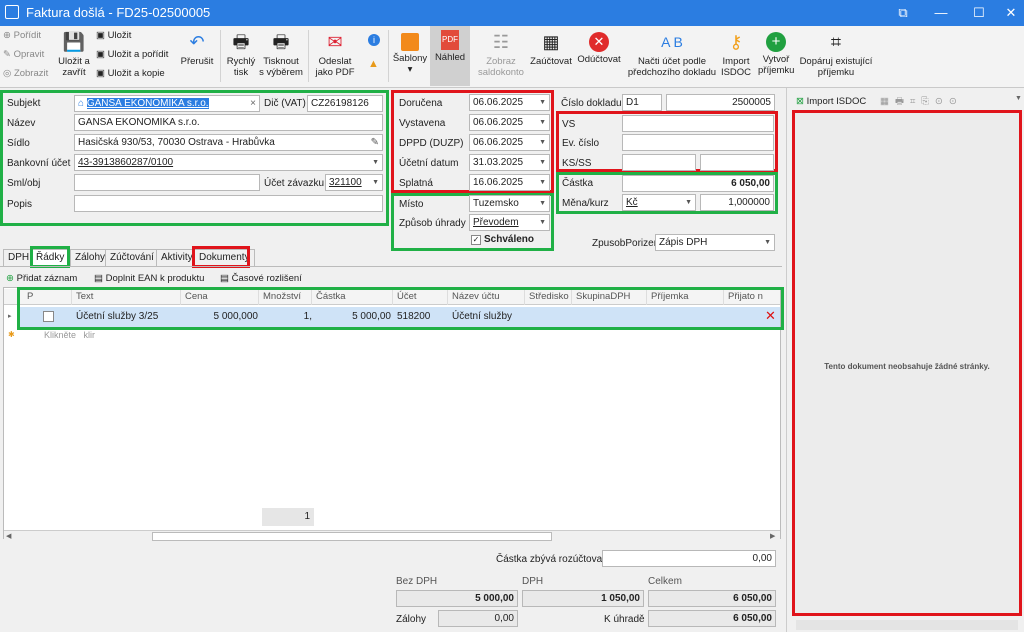 The width and height of the screenshot is (1024, 632). What do you see at coordinates (509, 162) in the screenshot?
I see `ucetni-datum-date: 31.03.2025 ▼` at bounding box center [509, 162].